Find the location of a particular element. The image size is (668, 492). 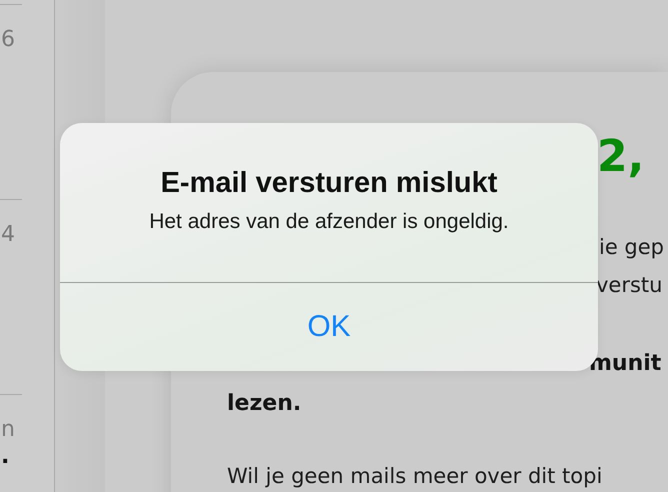

post-bold-text: lezen. is located at coordinates (264, 404).